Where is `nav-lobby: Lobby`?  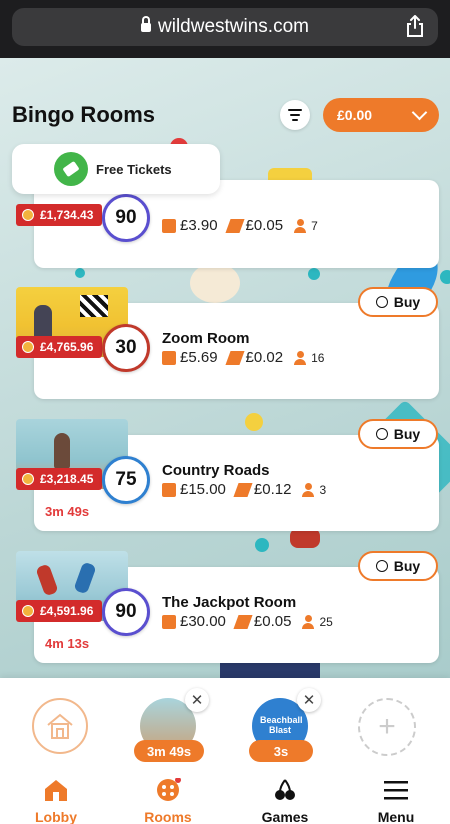 nav-lobby: Lobby is located at coordinates (56, 801).